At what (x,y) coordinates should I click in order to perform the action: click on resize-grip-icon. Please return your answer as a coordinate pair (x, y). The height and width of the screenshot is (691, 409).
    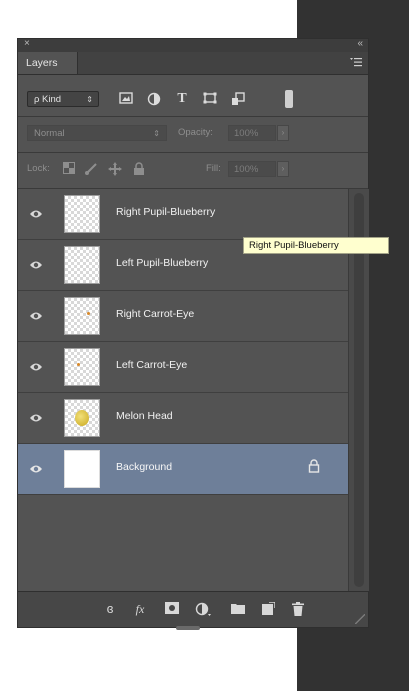
    Looking at the image, I should click on (360, 619).